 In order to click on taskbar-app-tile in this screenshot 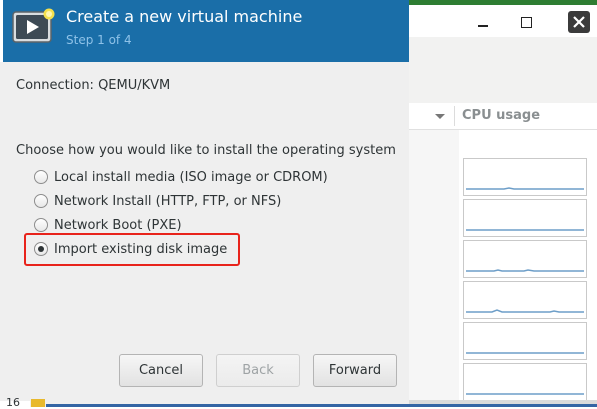, I will do `click(38, 403)`.